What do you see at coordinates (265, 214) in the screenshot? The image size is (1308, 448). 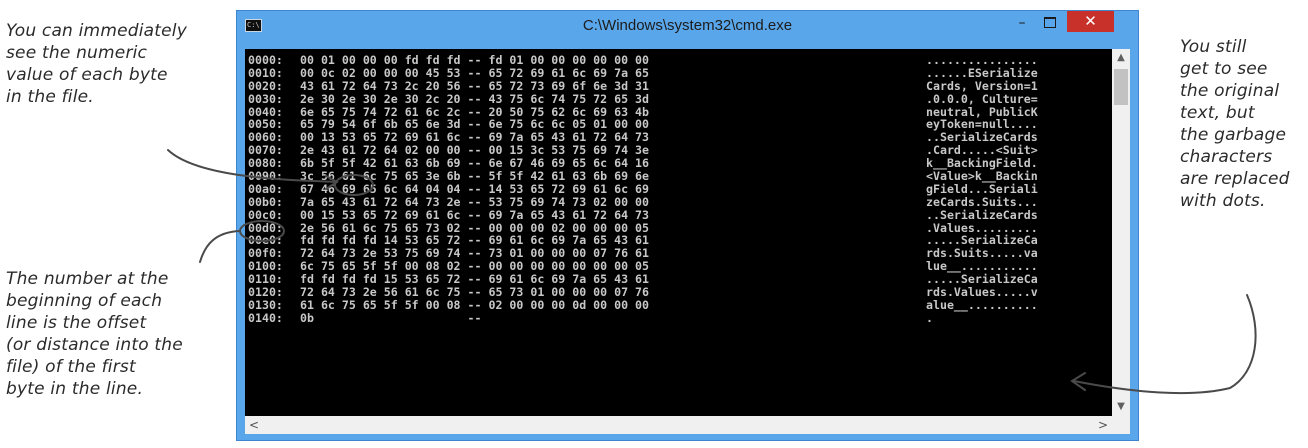 I see `line-offset: 00c0:` at bounding box center [265, 214].